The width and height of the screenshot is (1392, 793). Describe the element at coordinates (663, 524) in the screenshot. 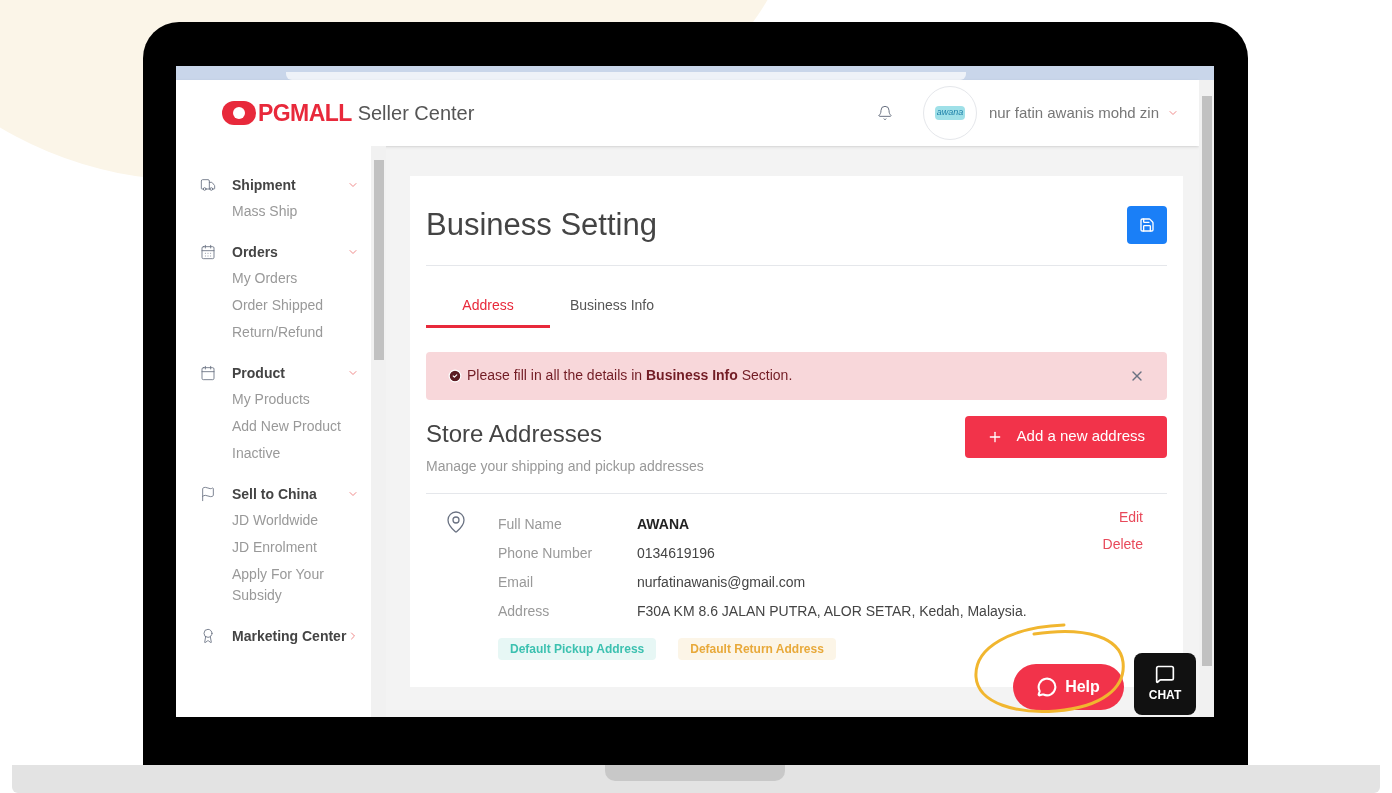

I see `field-value: AWANA` at that location.